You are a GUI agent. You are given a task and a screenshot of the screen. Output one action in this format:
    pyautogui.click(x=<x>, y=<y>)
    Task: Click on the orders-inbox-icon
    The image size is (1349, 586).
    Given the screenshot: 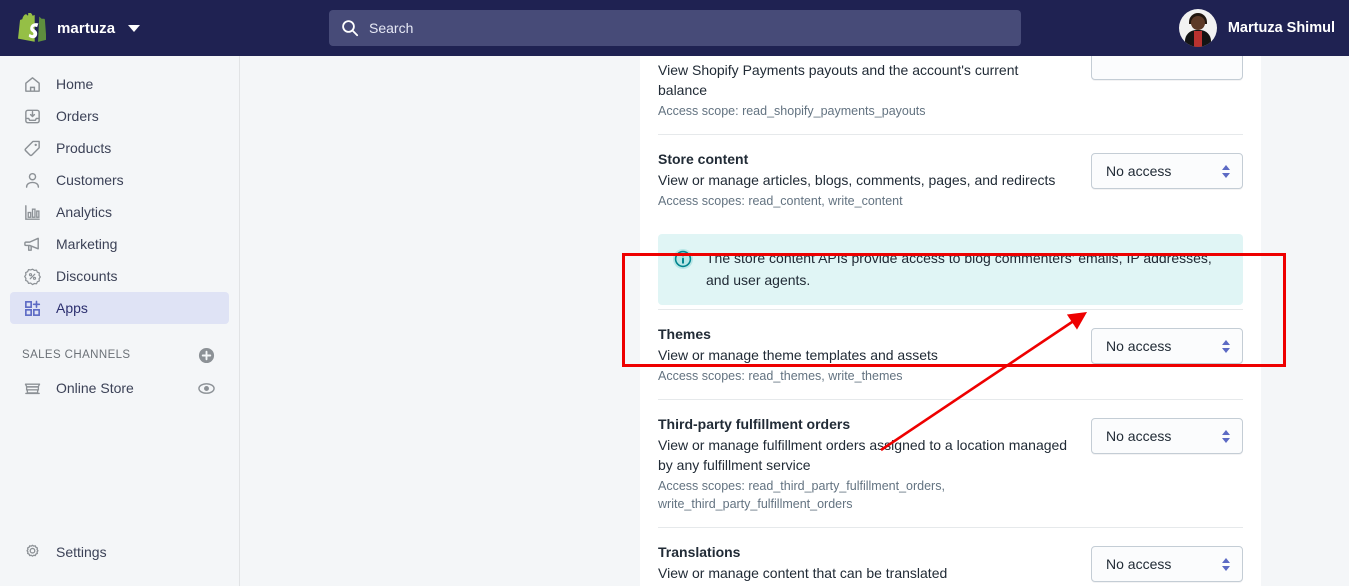 What is the action you would take?
    pyautogui.click(x=32, y=116)
    